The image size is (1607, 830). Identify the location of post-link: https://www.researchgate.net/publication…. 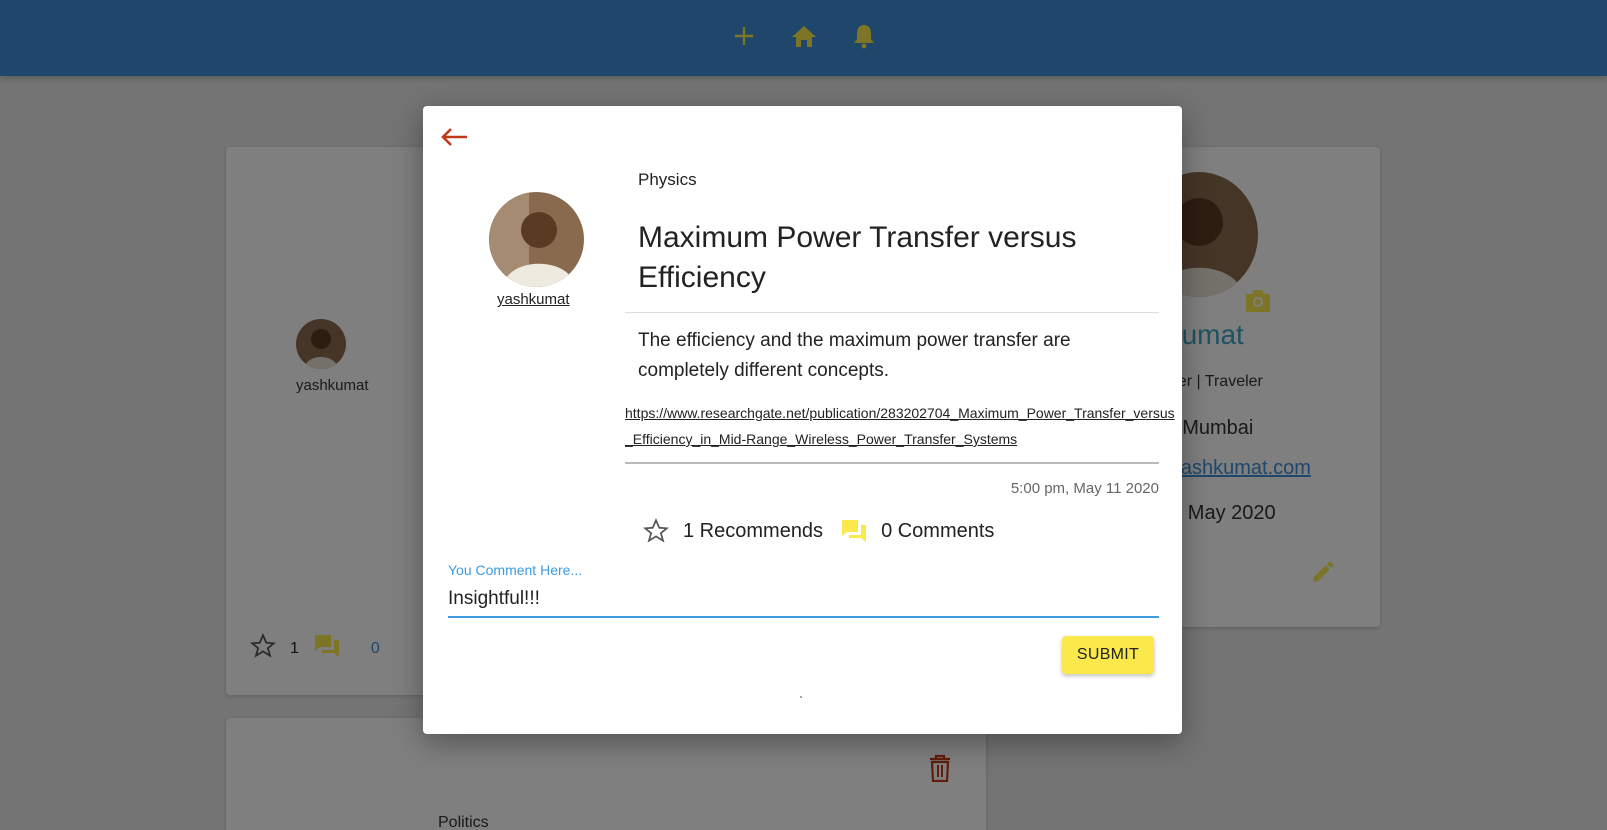
(903, 426).